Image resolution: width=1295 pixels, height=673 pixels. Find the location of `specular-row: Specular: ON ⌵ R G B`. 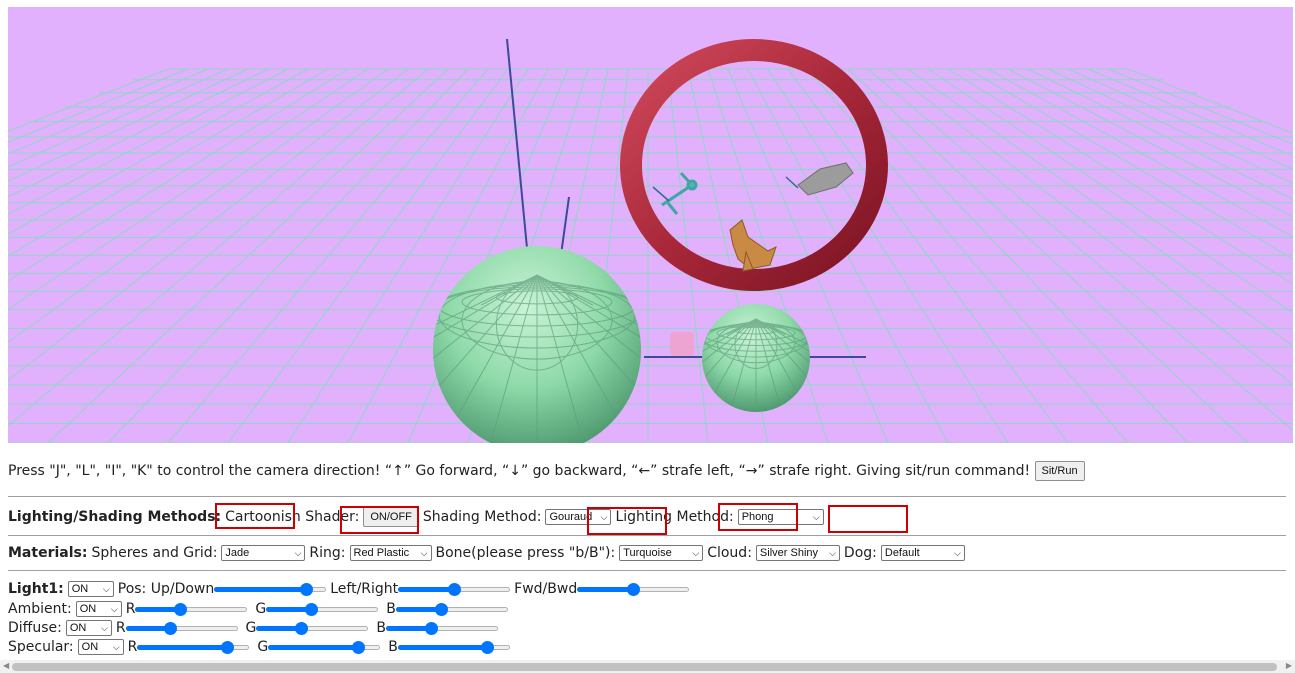

specular-row: Specular: ON ⌵ R G B is located at coordinates (259, 647).